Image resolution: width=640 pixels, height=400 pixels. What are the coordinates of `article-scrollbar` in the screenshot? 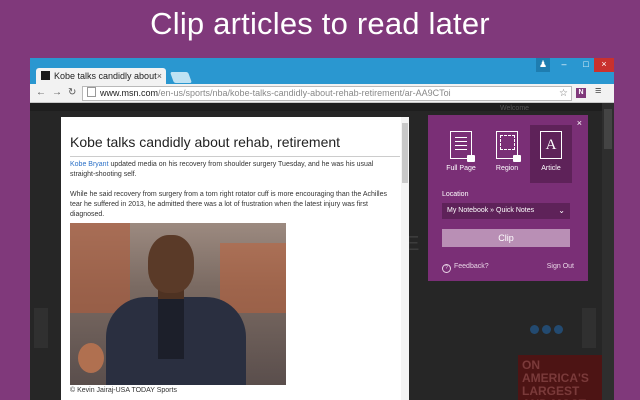 It's located at (405, 258).